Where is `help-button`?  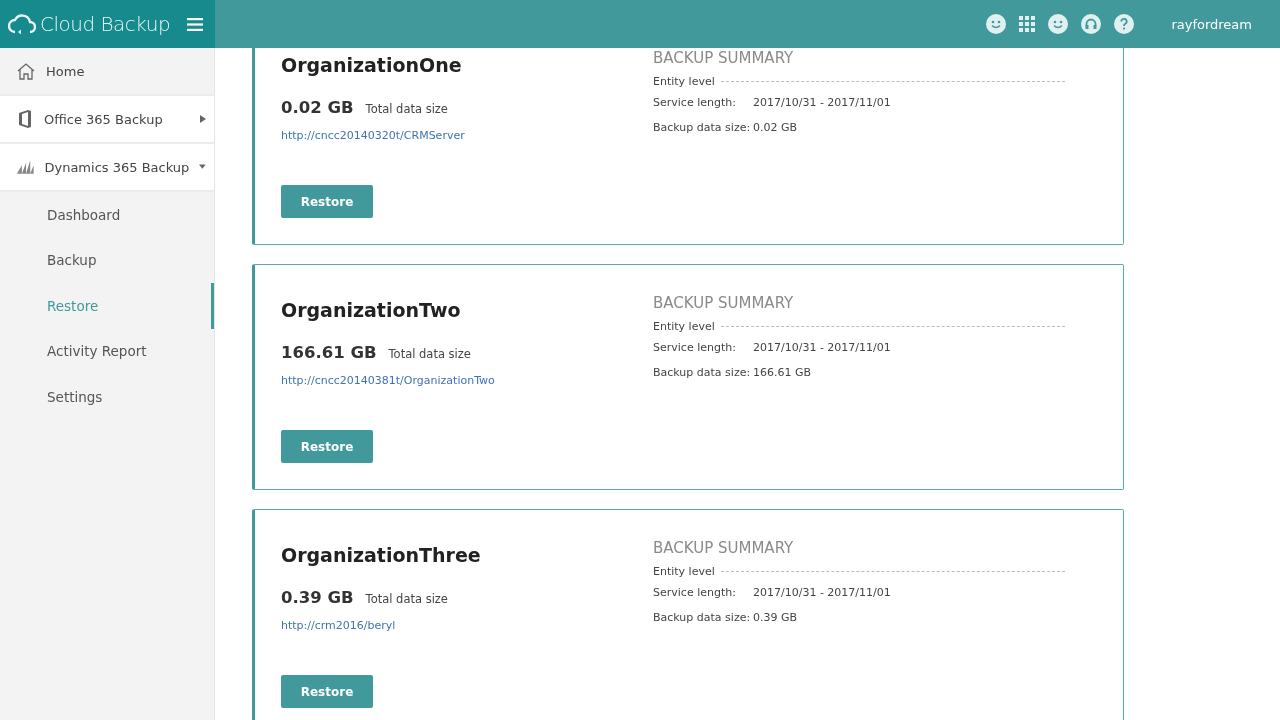
help-button is located at coordinates (1124, 24).